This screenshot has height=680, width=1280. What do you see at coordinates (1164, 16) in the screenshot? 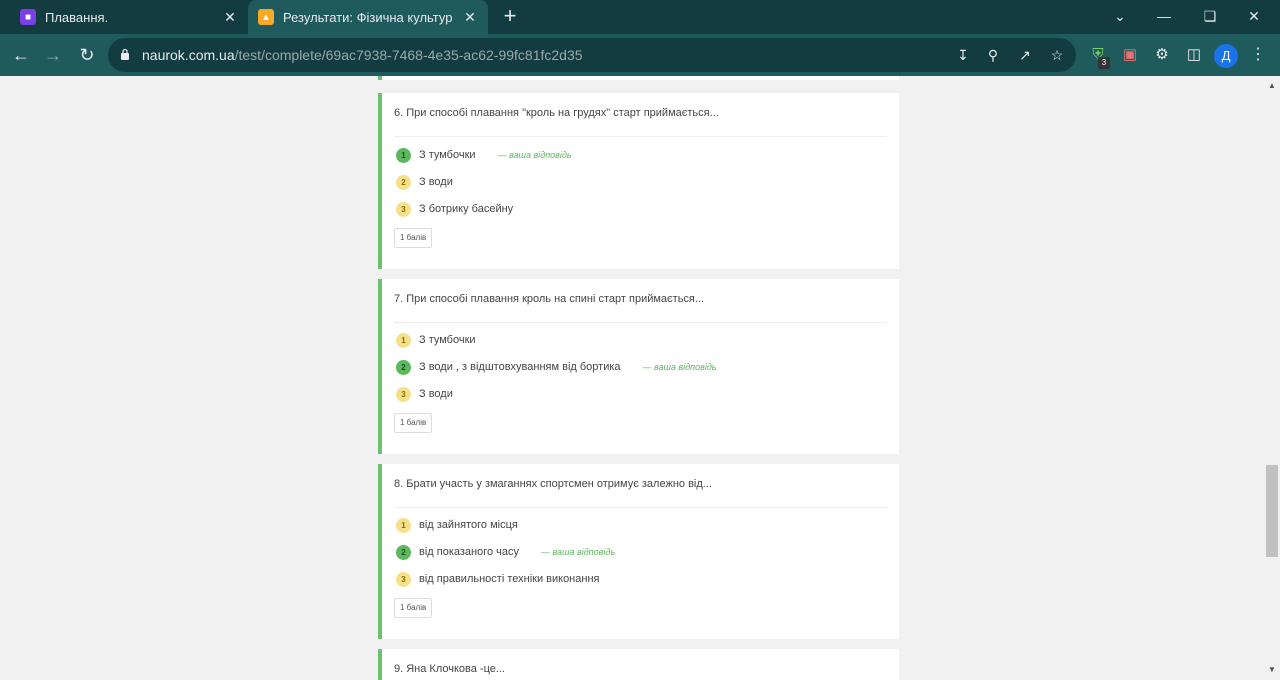
I see `minimize-icon: —` at bounding box center [1164, 16].